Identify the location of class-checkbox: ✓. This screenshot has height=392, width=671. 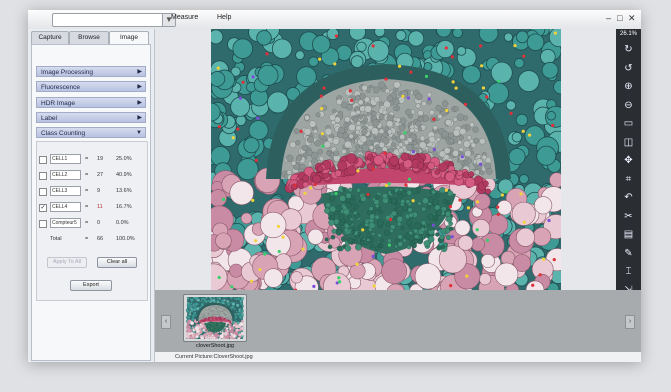
(43, 208).